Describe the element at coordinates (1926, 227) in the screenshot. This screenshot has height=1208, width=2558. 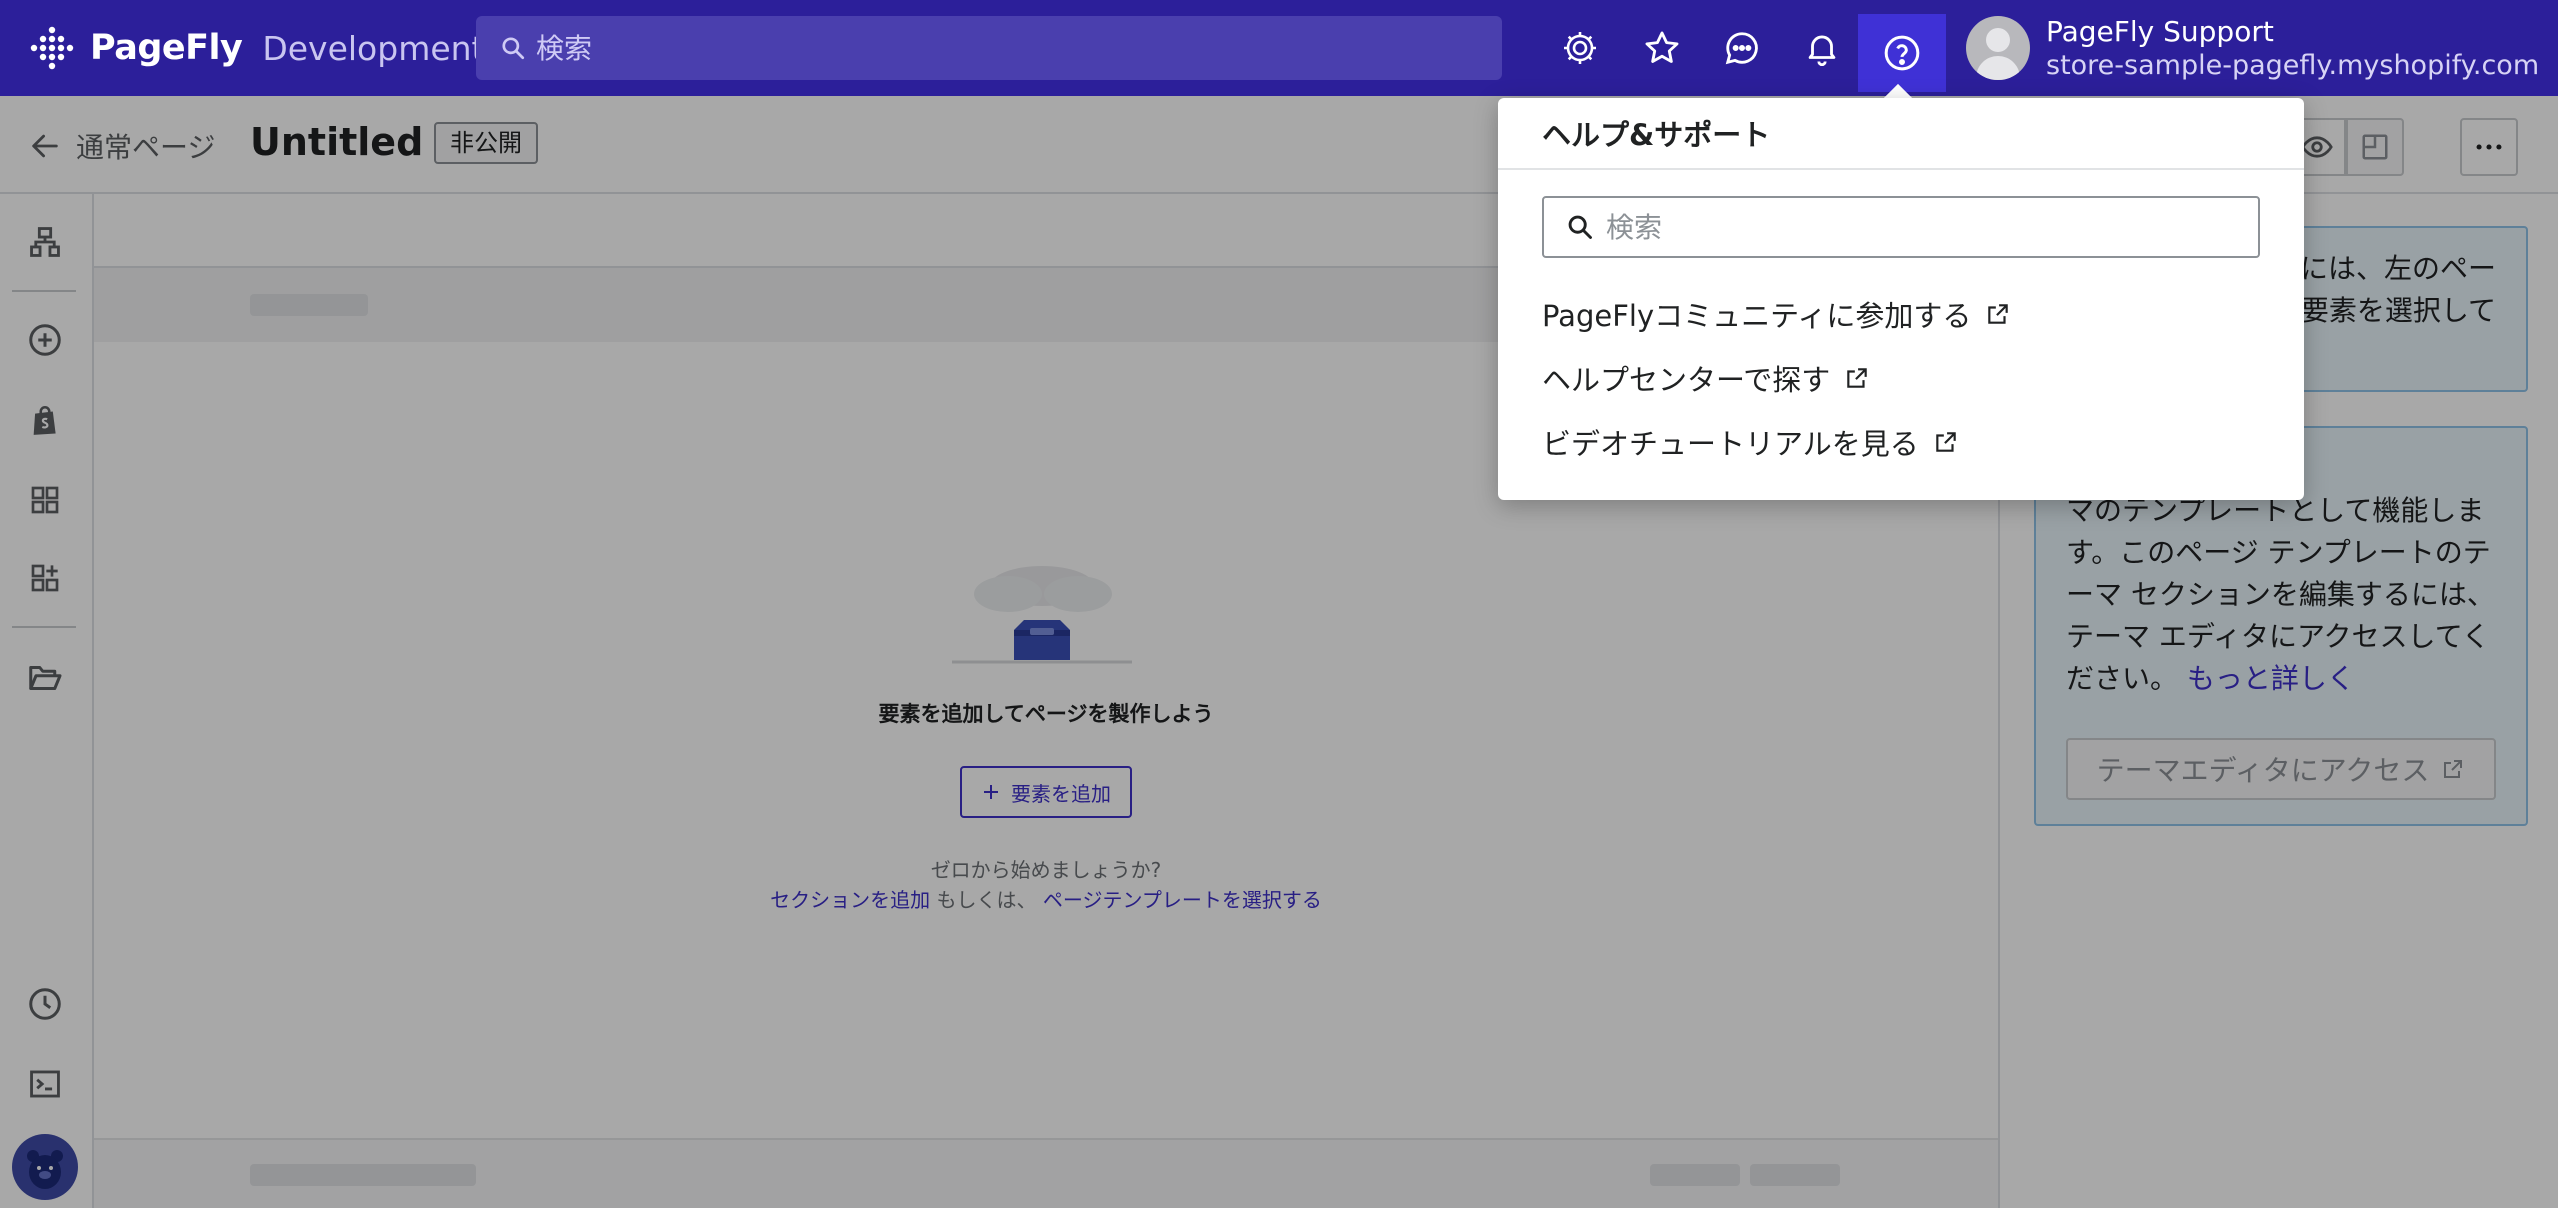
I see `help-search-input` at that location.